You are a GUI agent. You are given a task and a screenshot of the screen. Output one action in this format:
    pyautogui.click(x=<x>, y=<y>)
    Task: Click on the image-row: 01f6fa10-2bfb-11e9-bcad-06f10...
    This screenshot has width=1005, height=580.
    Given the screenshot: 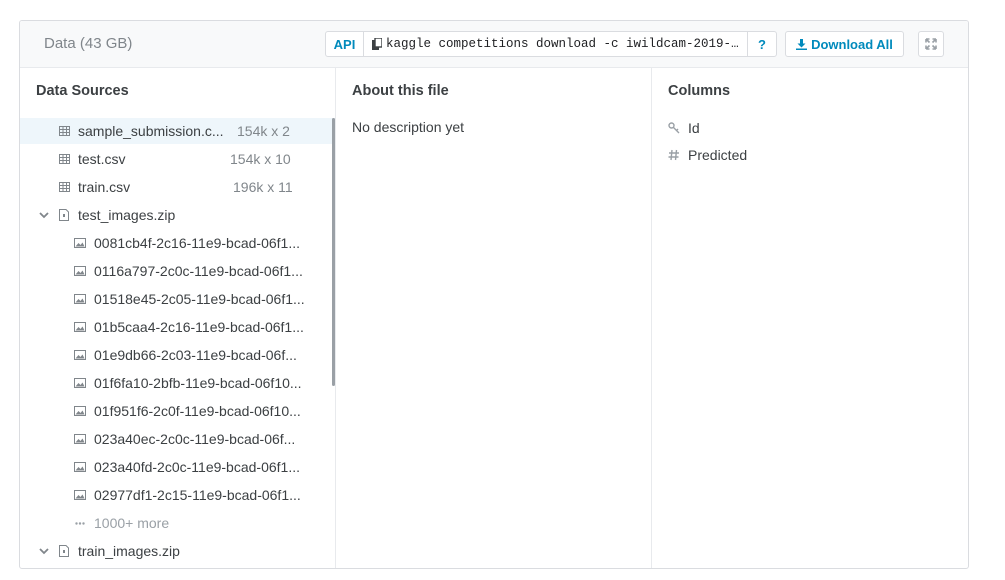 What is the action you would take?
    pyautogui.click(x=177, y=383)
    